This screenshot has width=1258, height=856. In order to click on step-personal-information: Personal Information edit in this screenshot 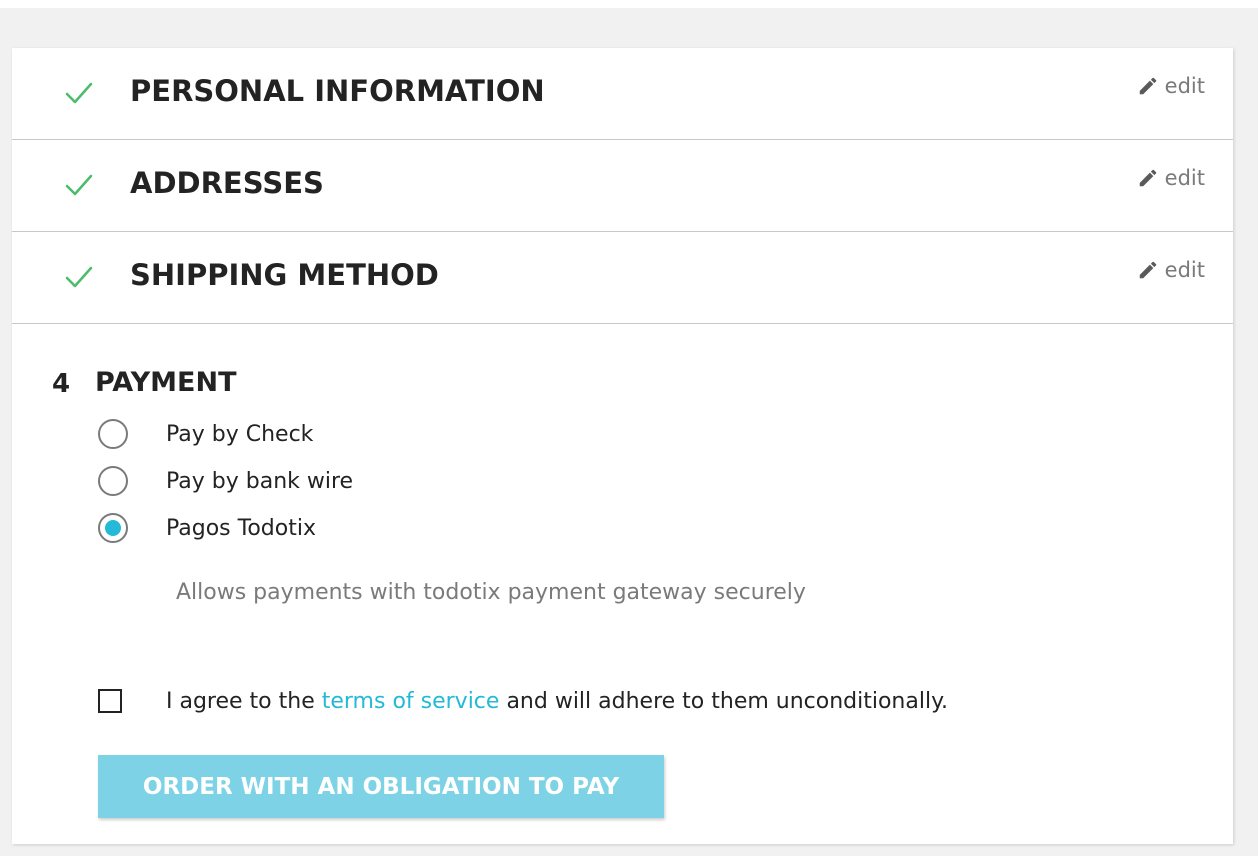, I will do `click(622, 94)`.